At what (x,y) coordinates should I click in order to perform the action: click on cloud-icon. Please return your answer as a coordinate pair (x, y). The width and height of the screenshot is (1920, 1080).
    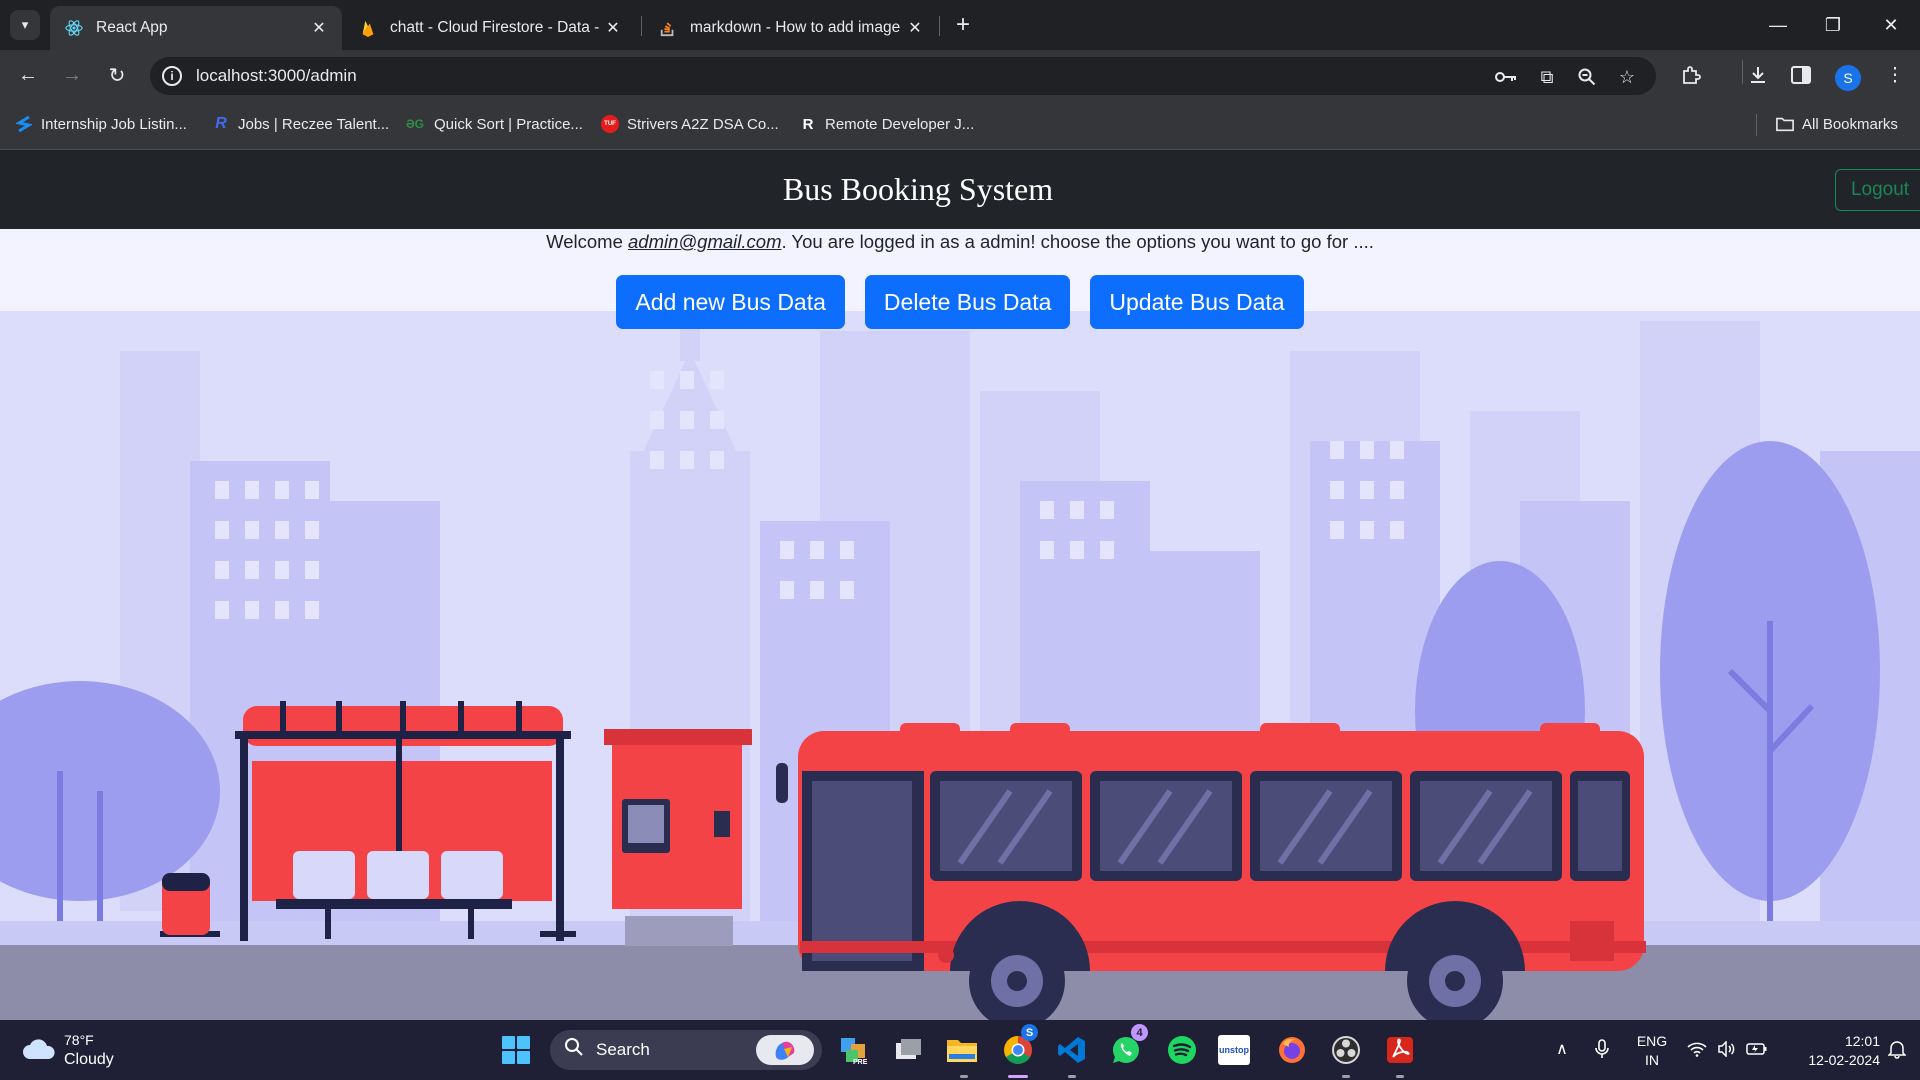
    Looking at the image, I should click on (39, 1049).